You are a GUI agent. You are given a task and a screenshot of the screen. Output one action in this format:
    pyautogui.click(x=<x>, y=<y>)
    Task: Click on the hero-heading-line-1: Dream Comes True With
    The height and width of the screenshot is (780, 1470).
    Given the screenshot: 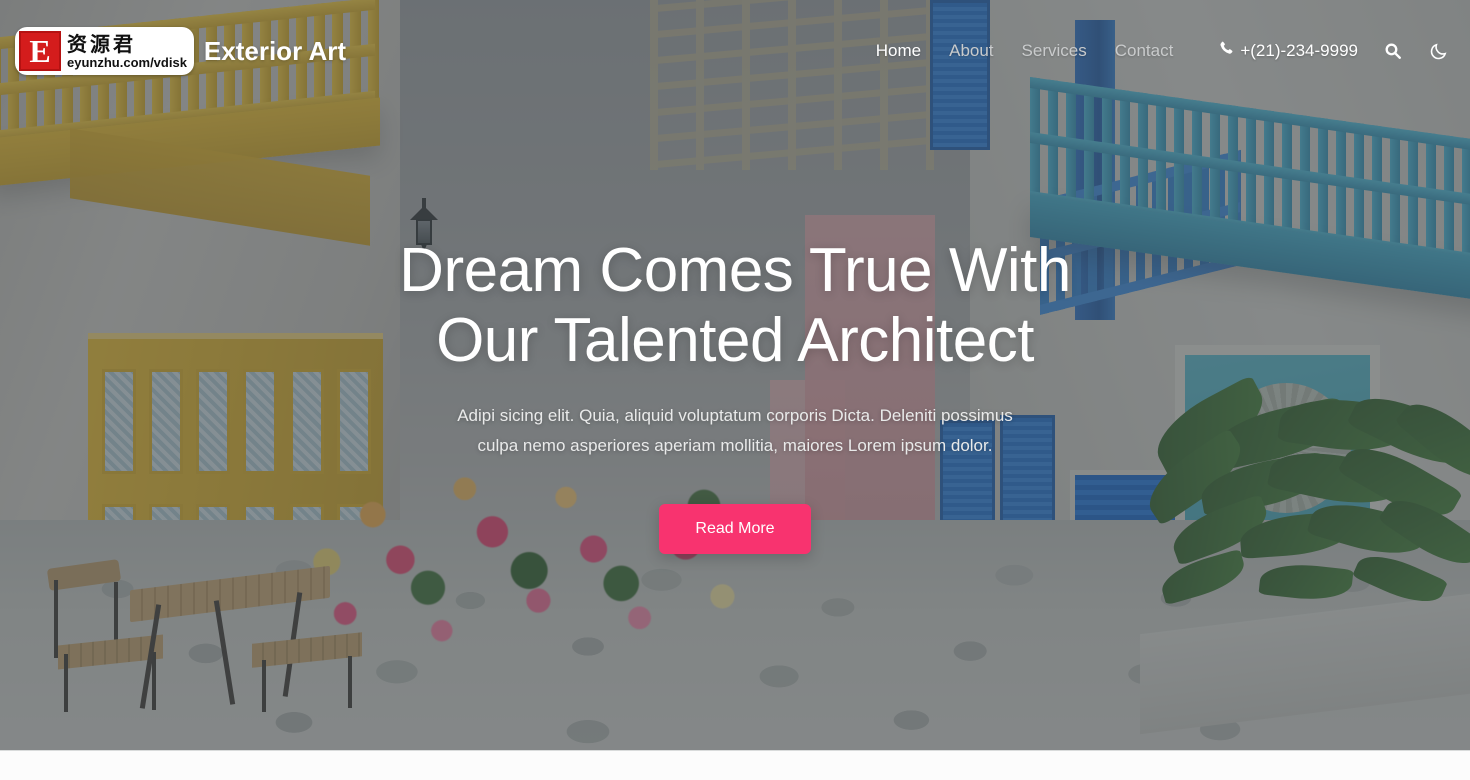 What is the action you would take?
    pyautogui.click(x=735, y=271)
    